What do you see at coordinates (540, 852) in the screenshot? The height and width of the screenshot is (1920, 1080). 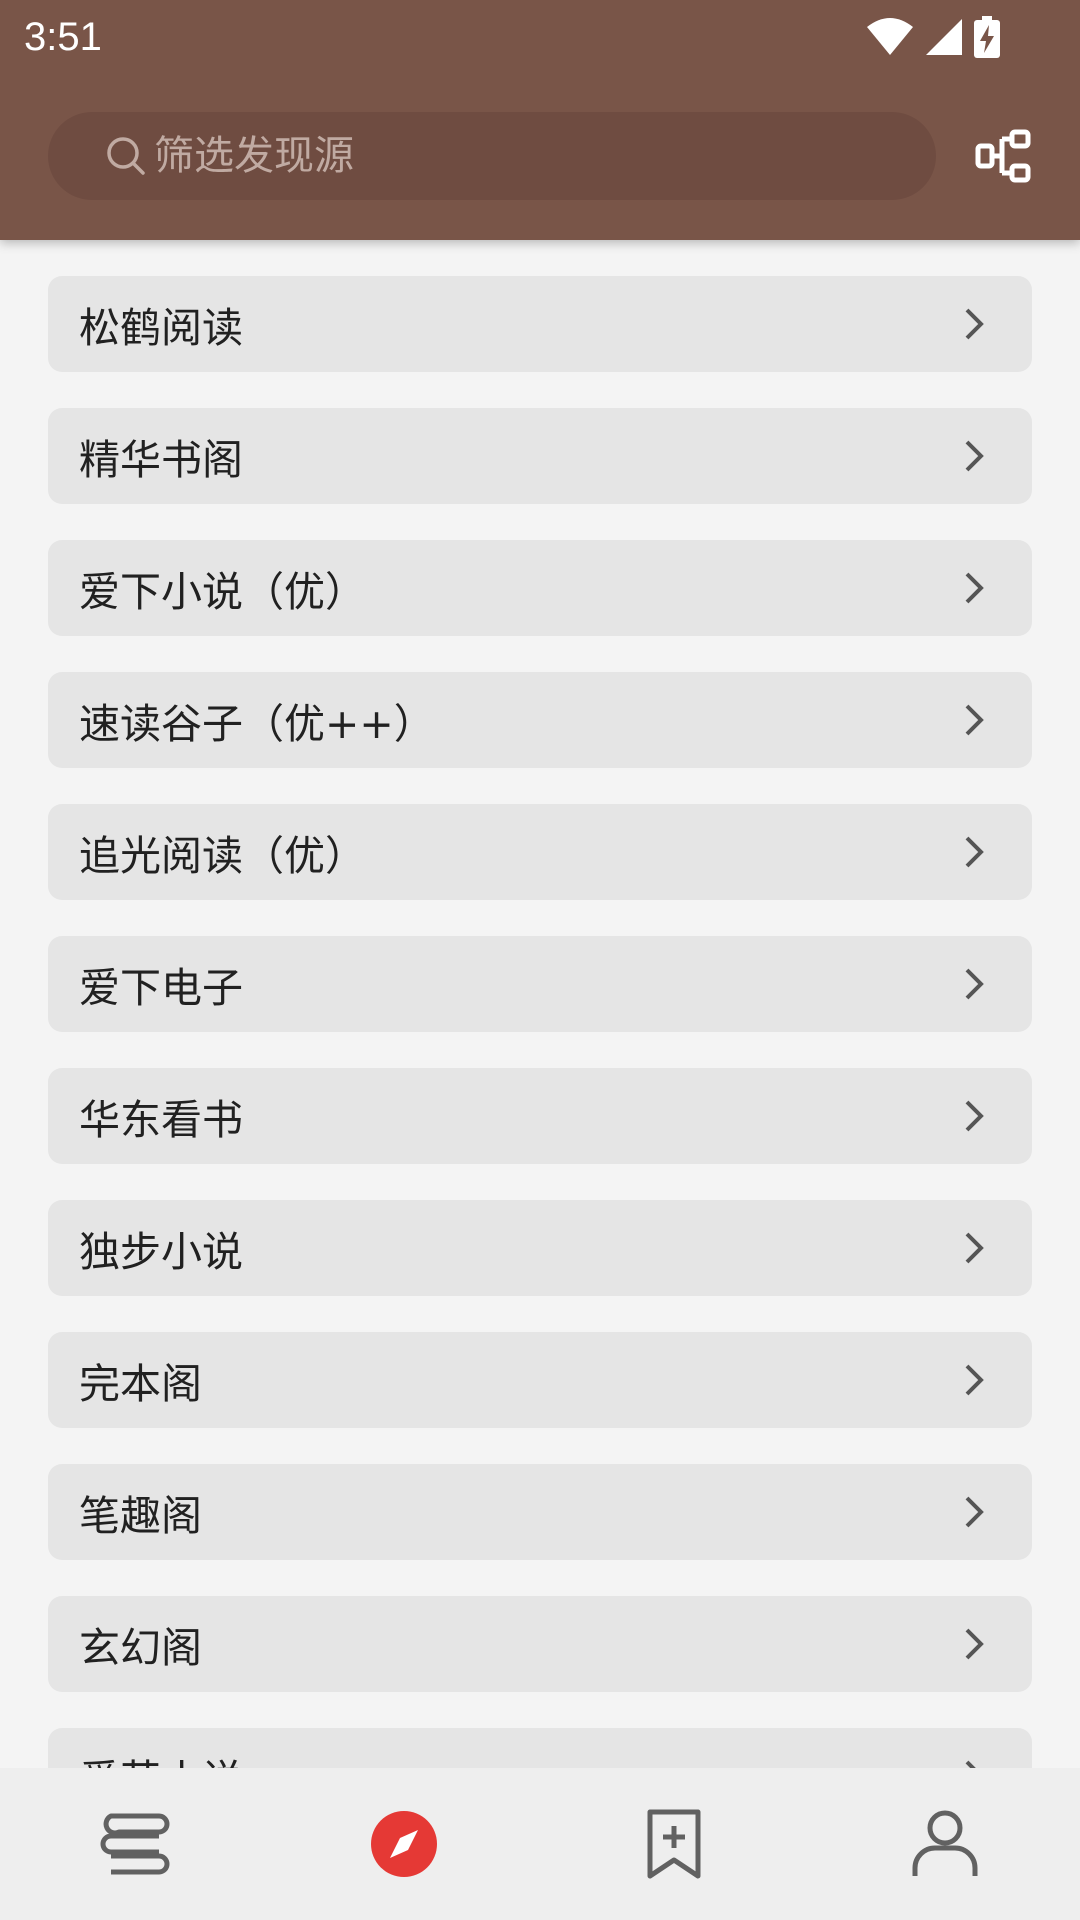 I see `list-item: 追光阅读（优）` at bounding box center [540, 852].